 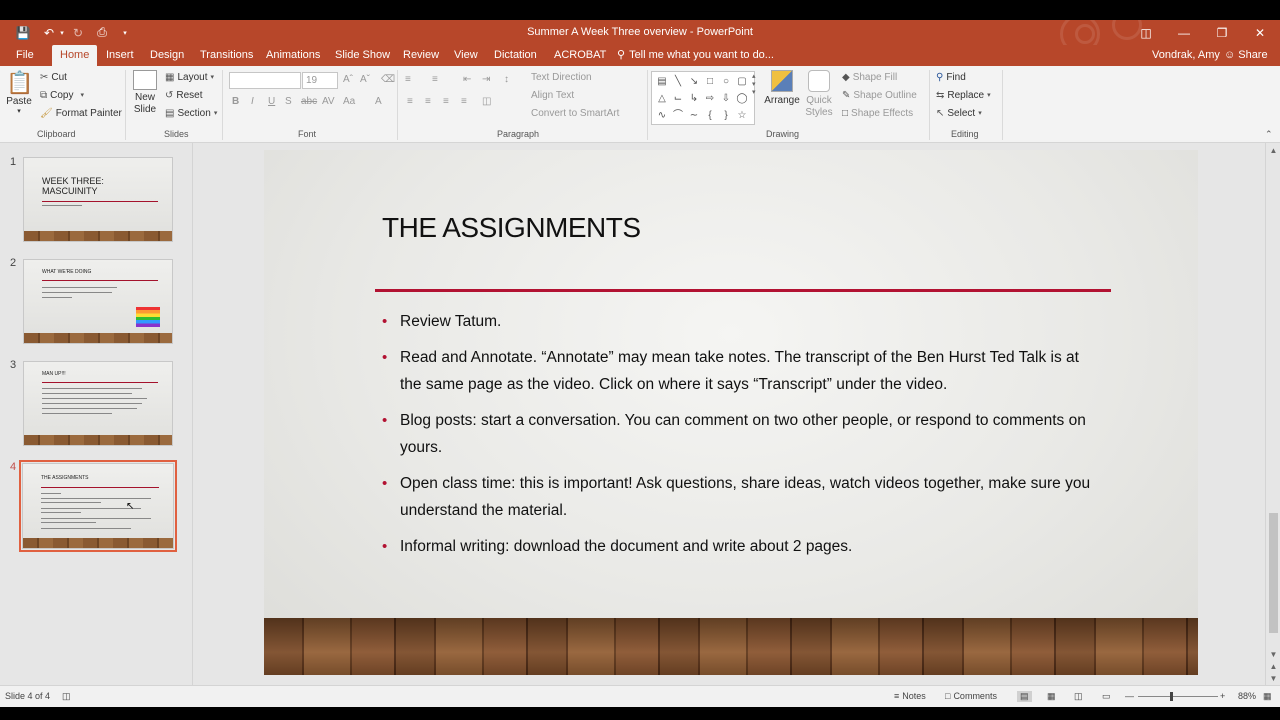 I want to click on shapes-more-icon: ▴ ▾ ▾, so click(x=754, y=84).